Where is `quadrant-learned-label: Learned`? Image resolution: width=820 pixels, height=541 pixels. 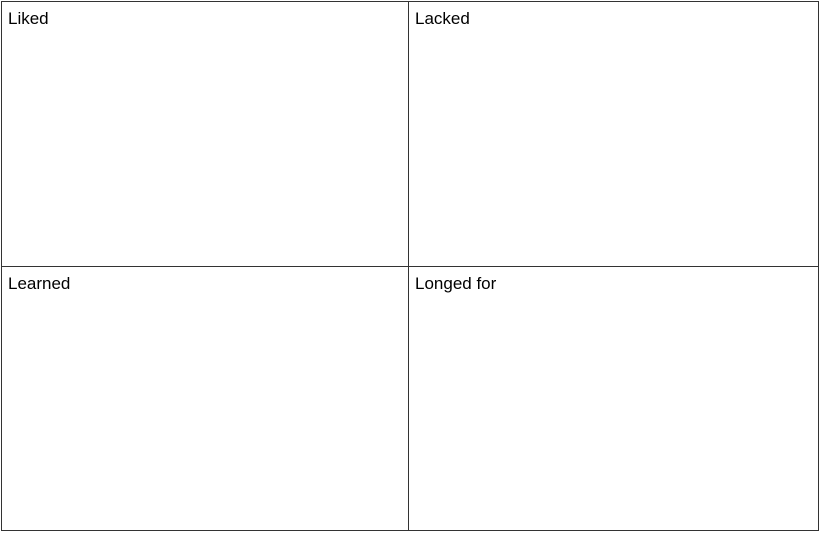
quadrant-learned-label: Learned is located at coordinates (39, 283).